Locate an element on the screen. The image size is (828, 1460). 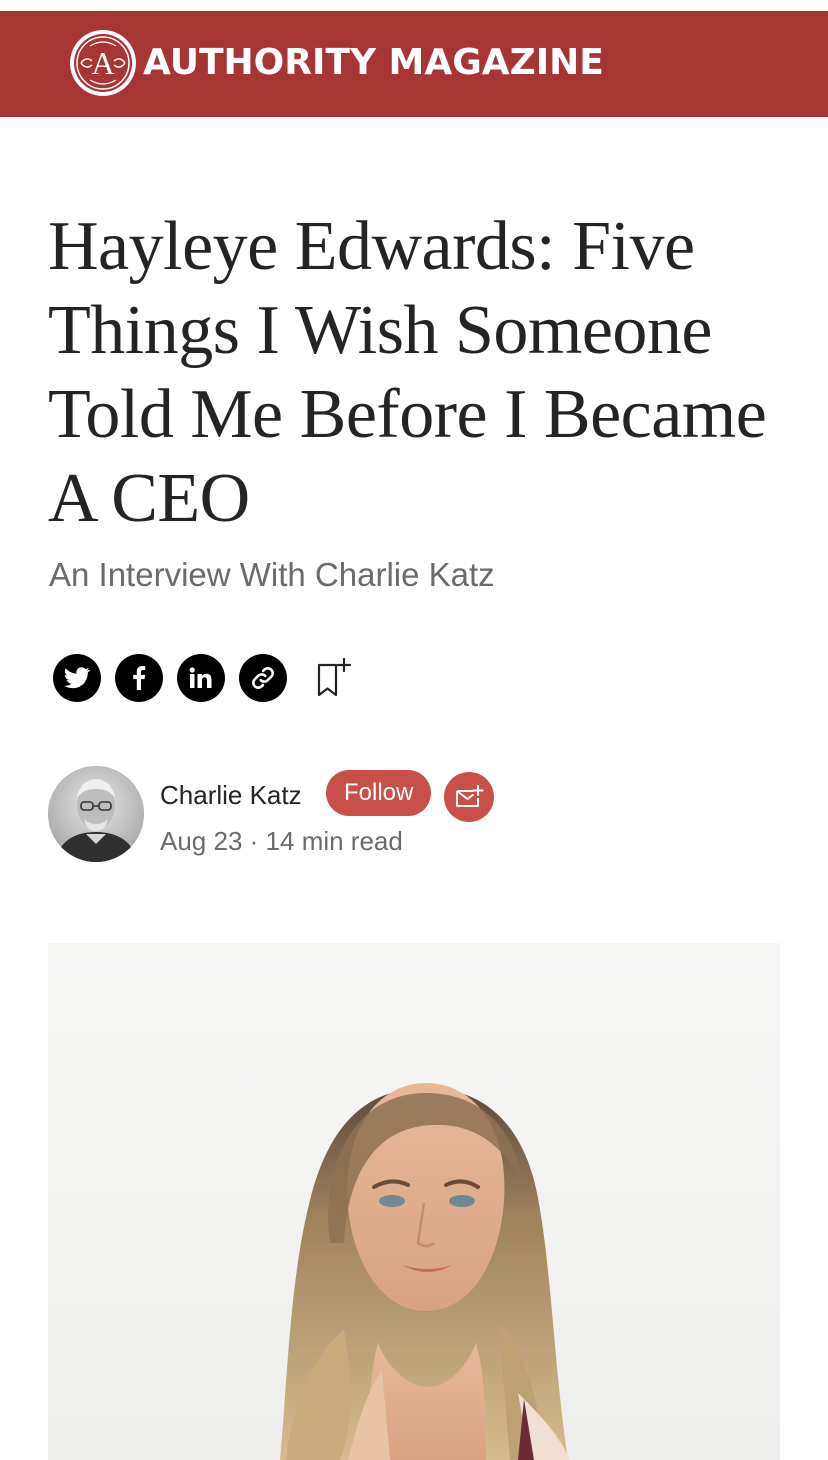
article-meta: Aug 23 · 14 min read is located at coordinates (281, 841).